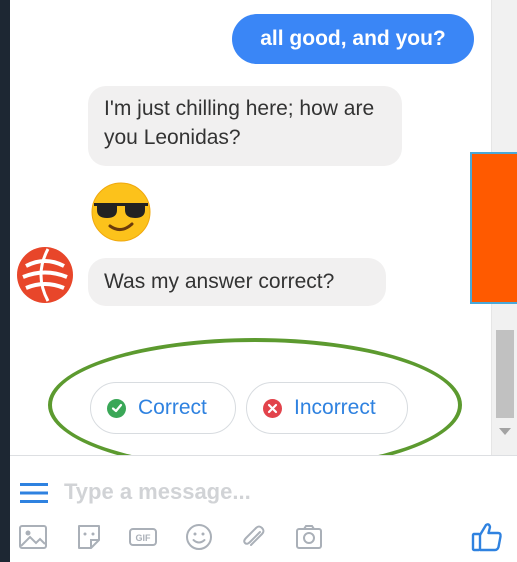 This screenshot has height=562, width=517. I want to click on correct-label: Correct, so click(172, 407).